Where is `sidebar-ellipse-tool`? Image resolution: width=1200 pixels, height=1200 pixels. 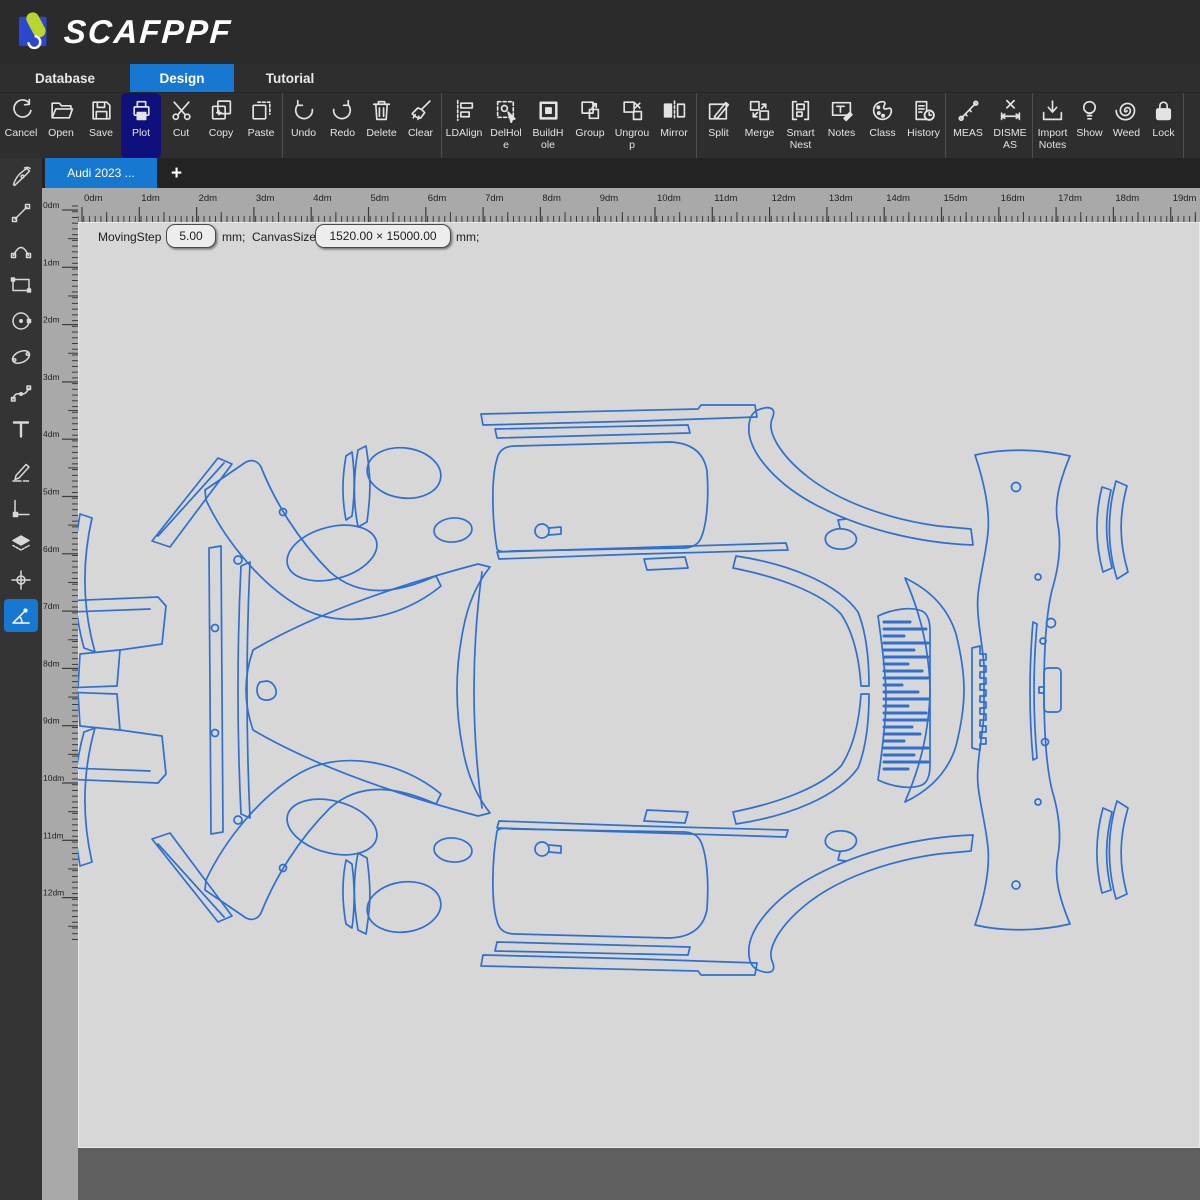
sidebar-ellipse-tool is located at coordinates (21, 356).